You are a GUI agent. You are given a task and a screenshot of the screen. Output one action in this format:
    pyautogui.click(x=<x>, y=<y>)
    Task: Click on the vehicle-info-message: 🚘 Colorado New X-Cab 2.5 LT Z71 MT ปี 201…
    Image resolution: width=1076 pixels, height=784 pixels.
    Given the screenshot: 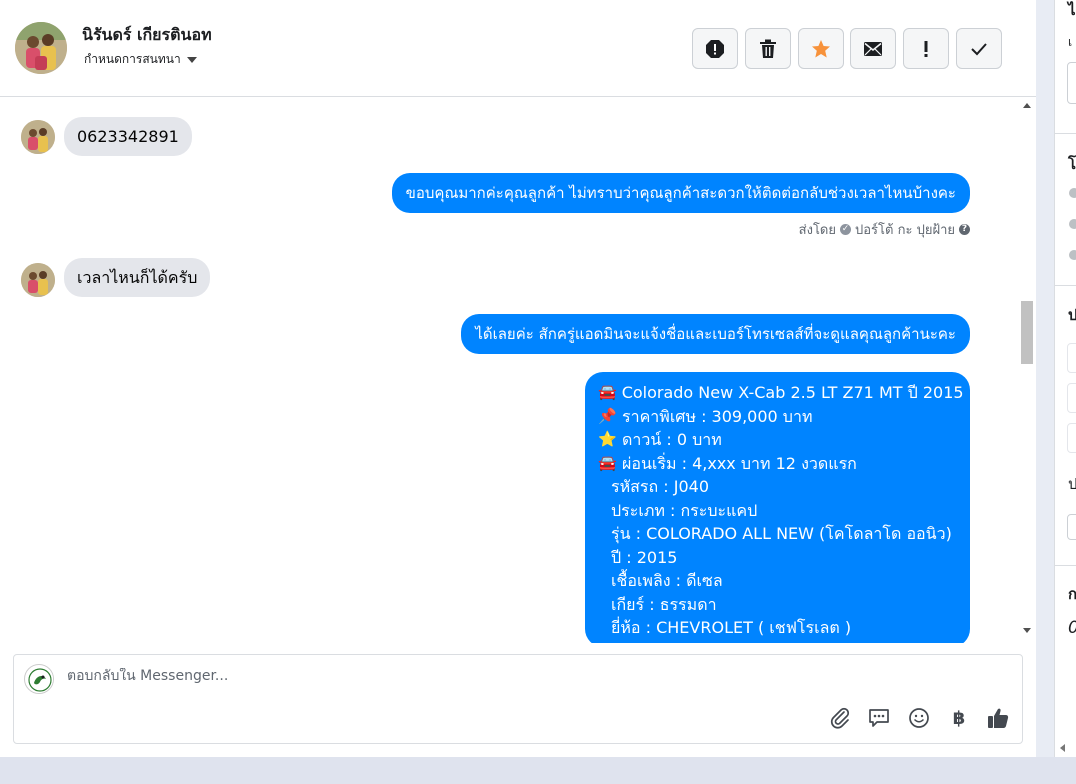 What is the action you would take?
    pyautogui.click(x=777, y=507)
    